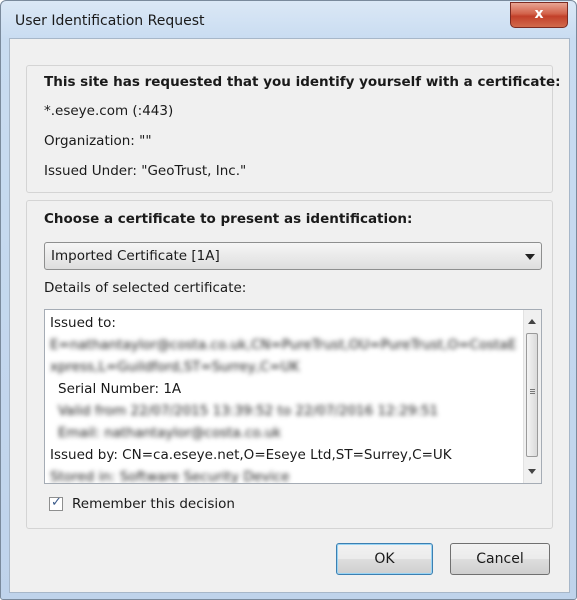 Image resolution: width=577 pixels, height=600 pixels. Describe the element at coordinates (530, 257) in the screenshot. I see `chevron-down-icon` at that location.